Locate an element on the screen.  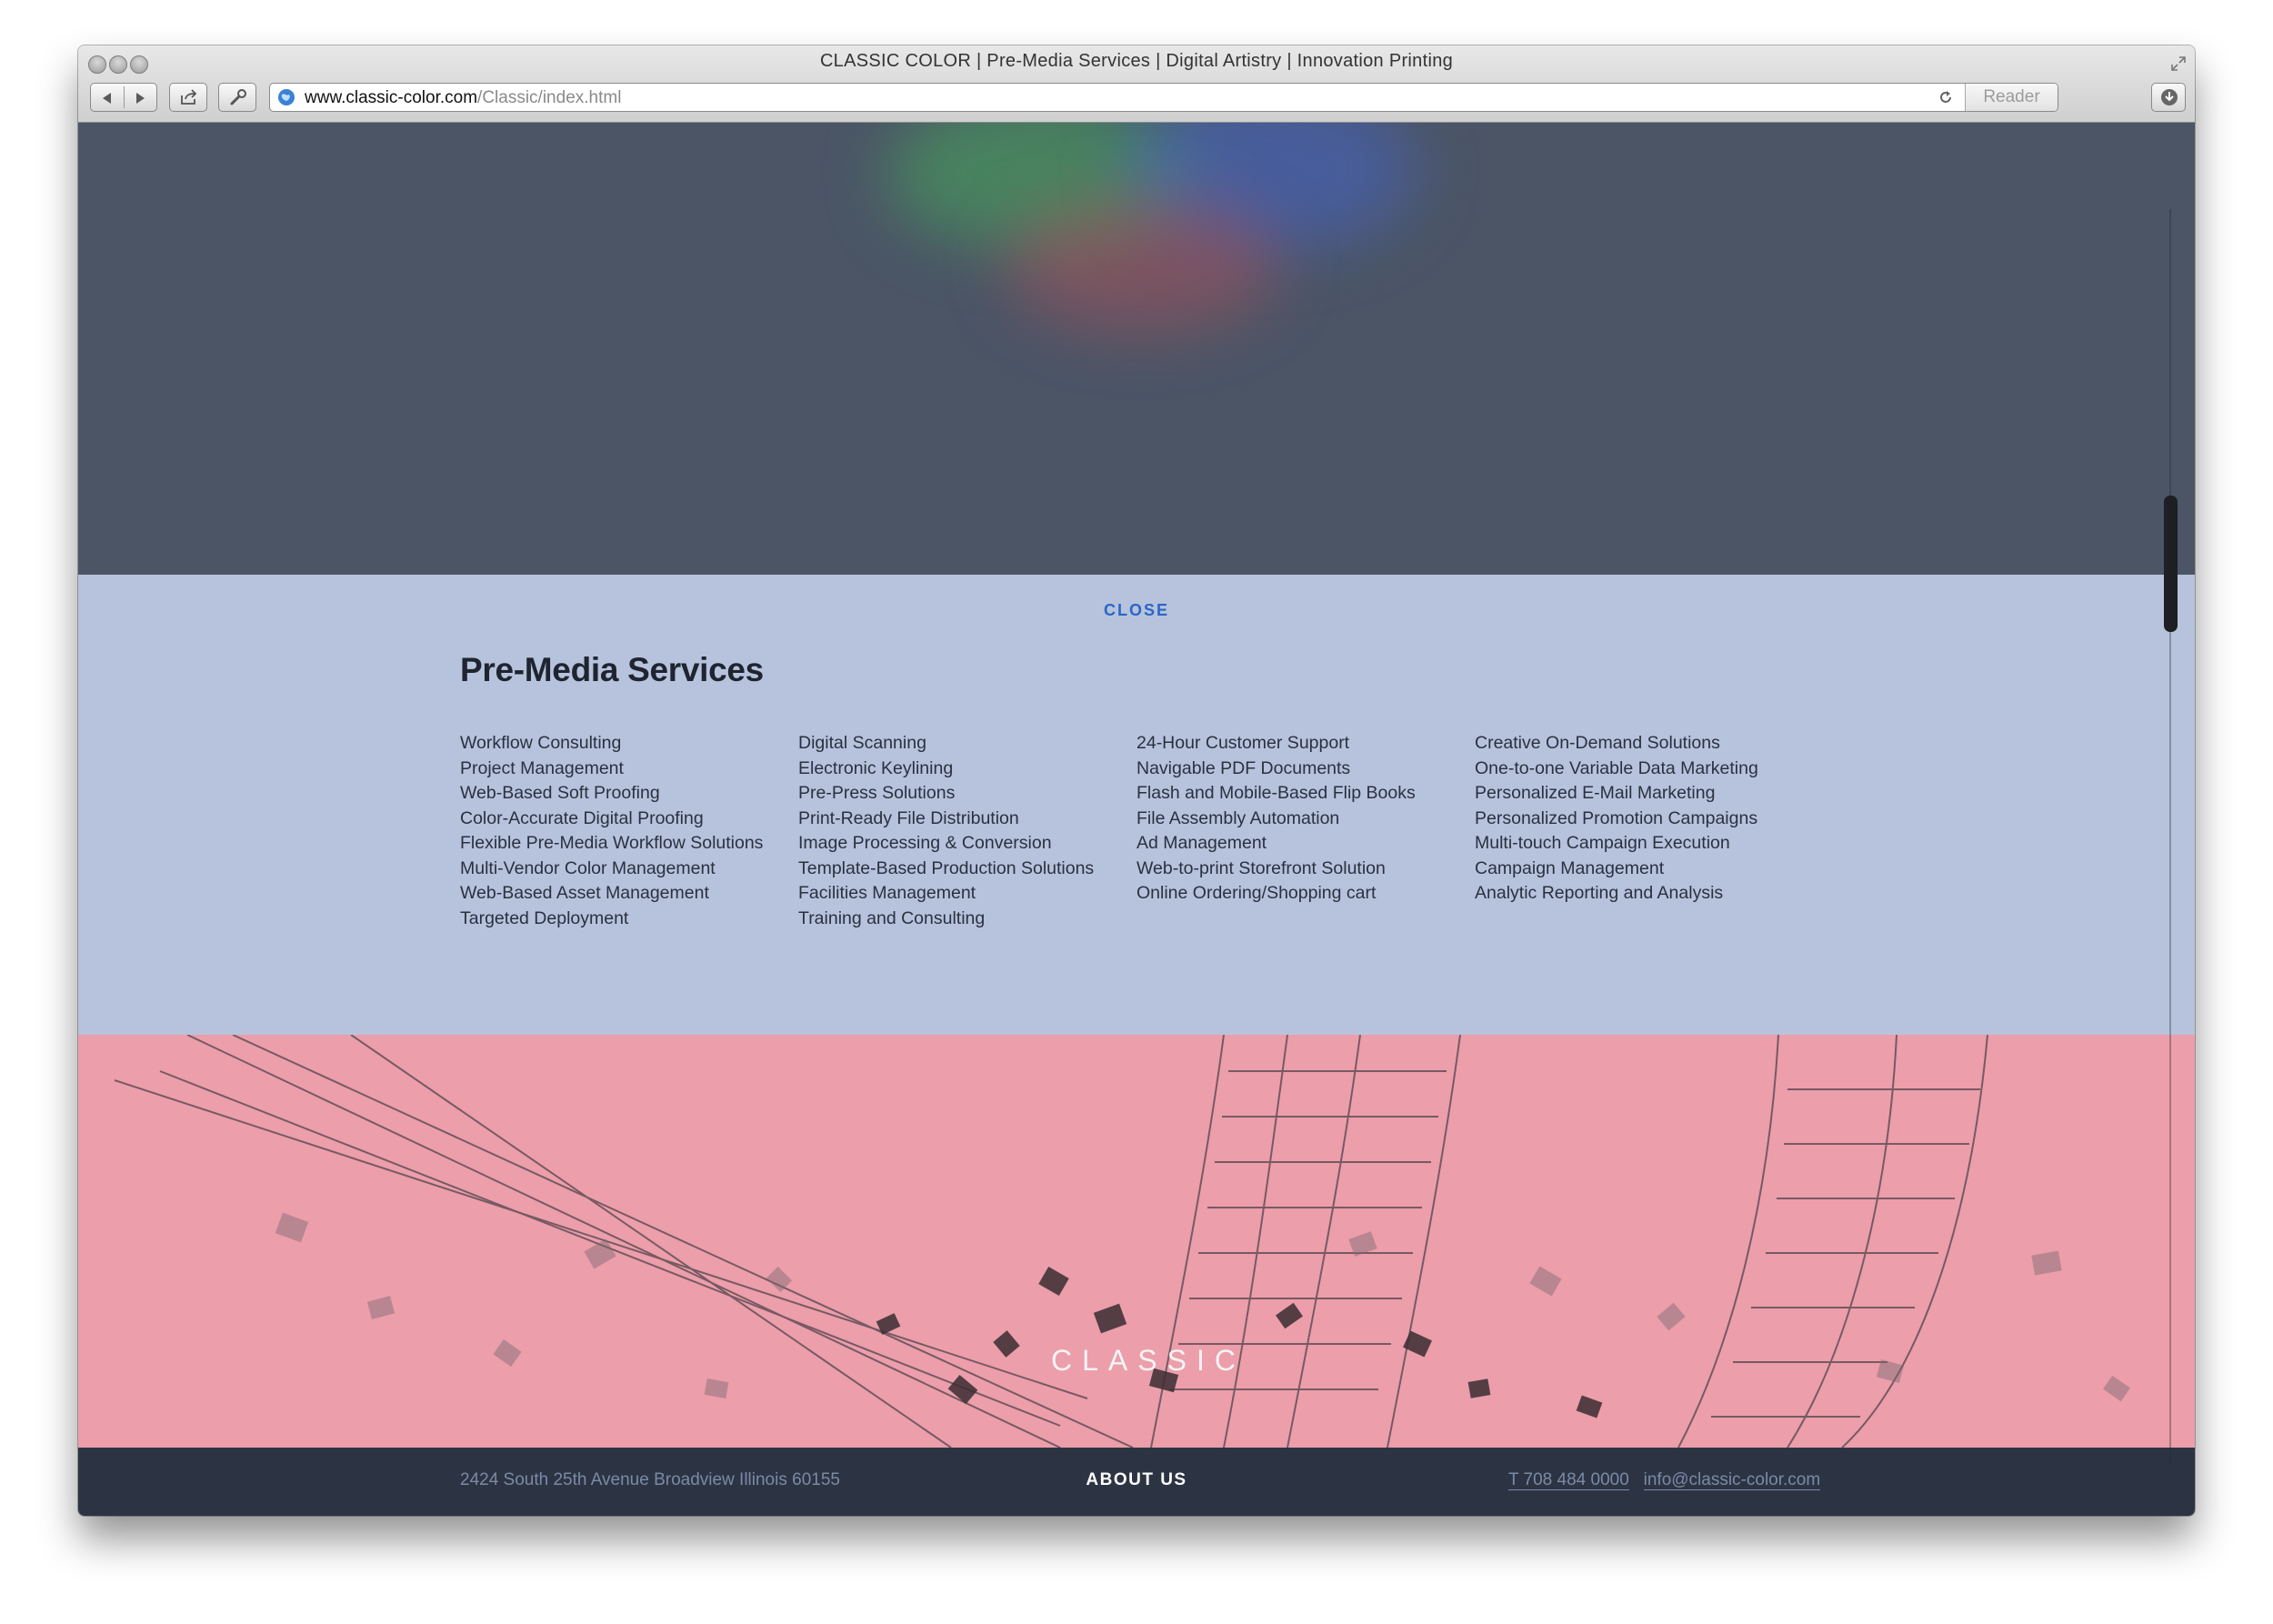
service-item: Analytic Reporting and Analysis is located at coordinates (1599, 893).